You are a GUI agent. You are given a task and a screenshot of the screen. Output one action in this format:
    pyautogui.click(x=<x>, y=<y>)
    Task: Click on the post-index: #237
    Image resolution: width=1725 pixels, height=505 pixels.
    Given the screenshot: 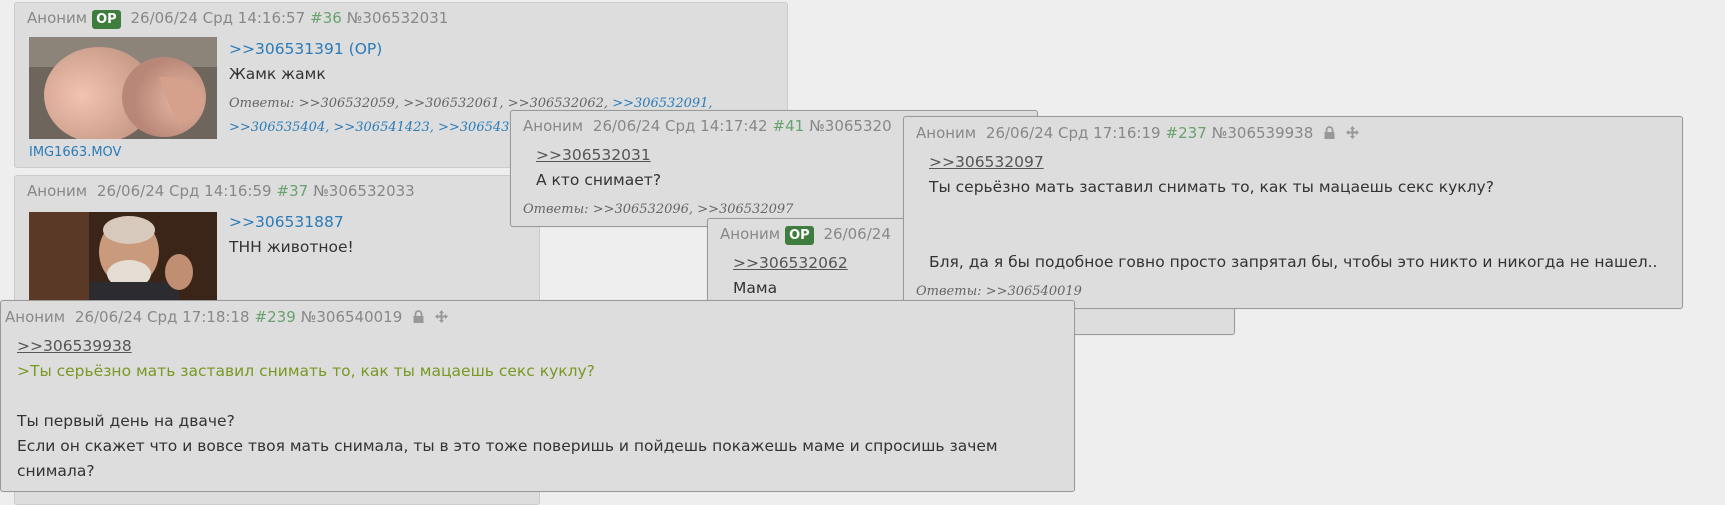 What is the action you would take?
    pyautogui.click(x=1186, y=133)
    